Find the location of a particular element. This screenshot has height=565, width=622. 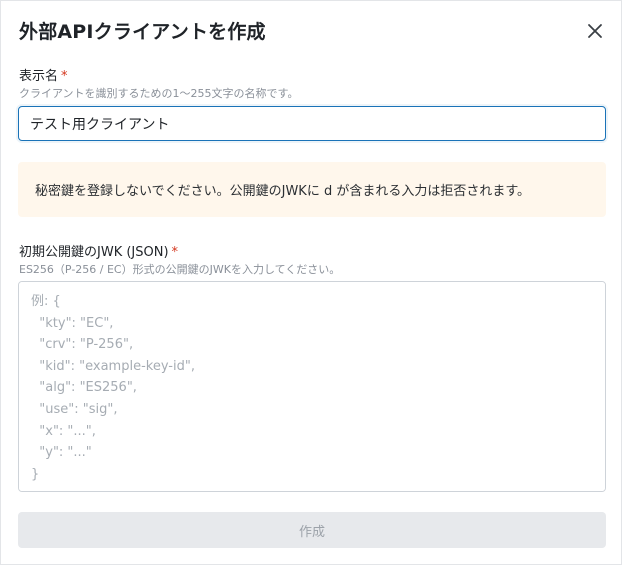

jwk-label-text: 初期公開鍵のJWK (JSON) is located at coordinates (94, 252).